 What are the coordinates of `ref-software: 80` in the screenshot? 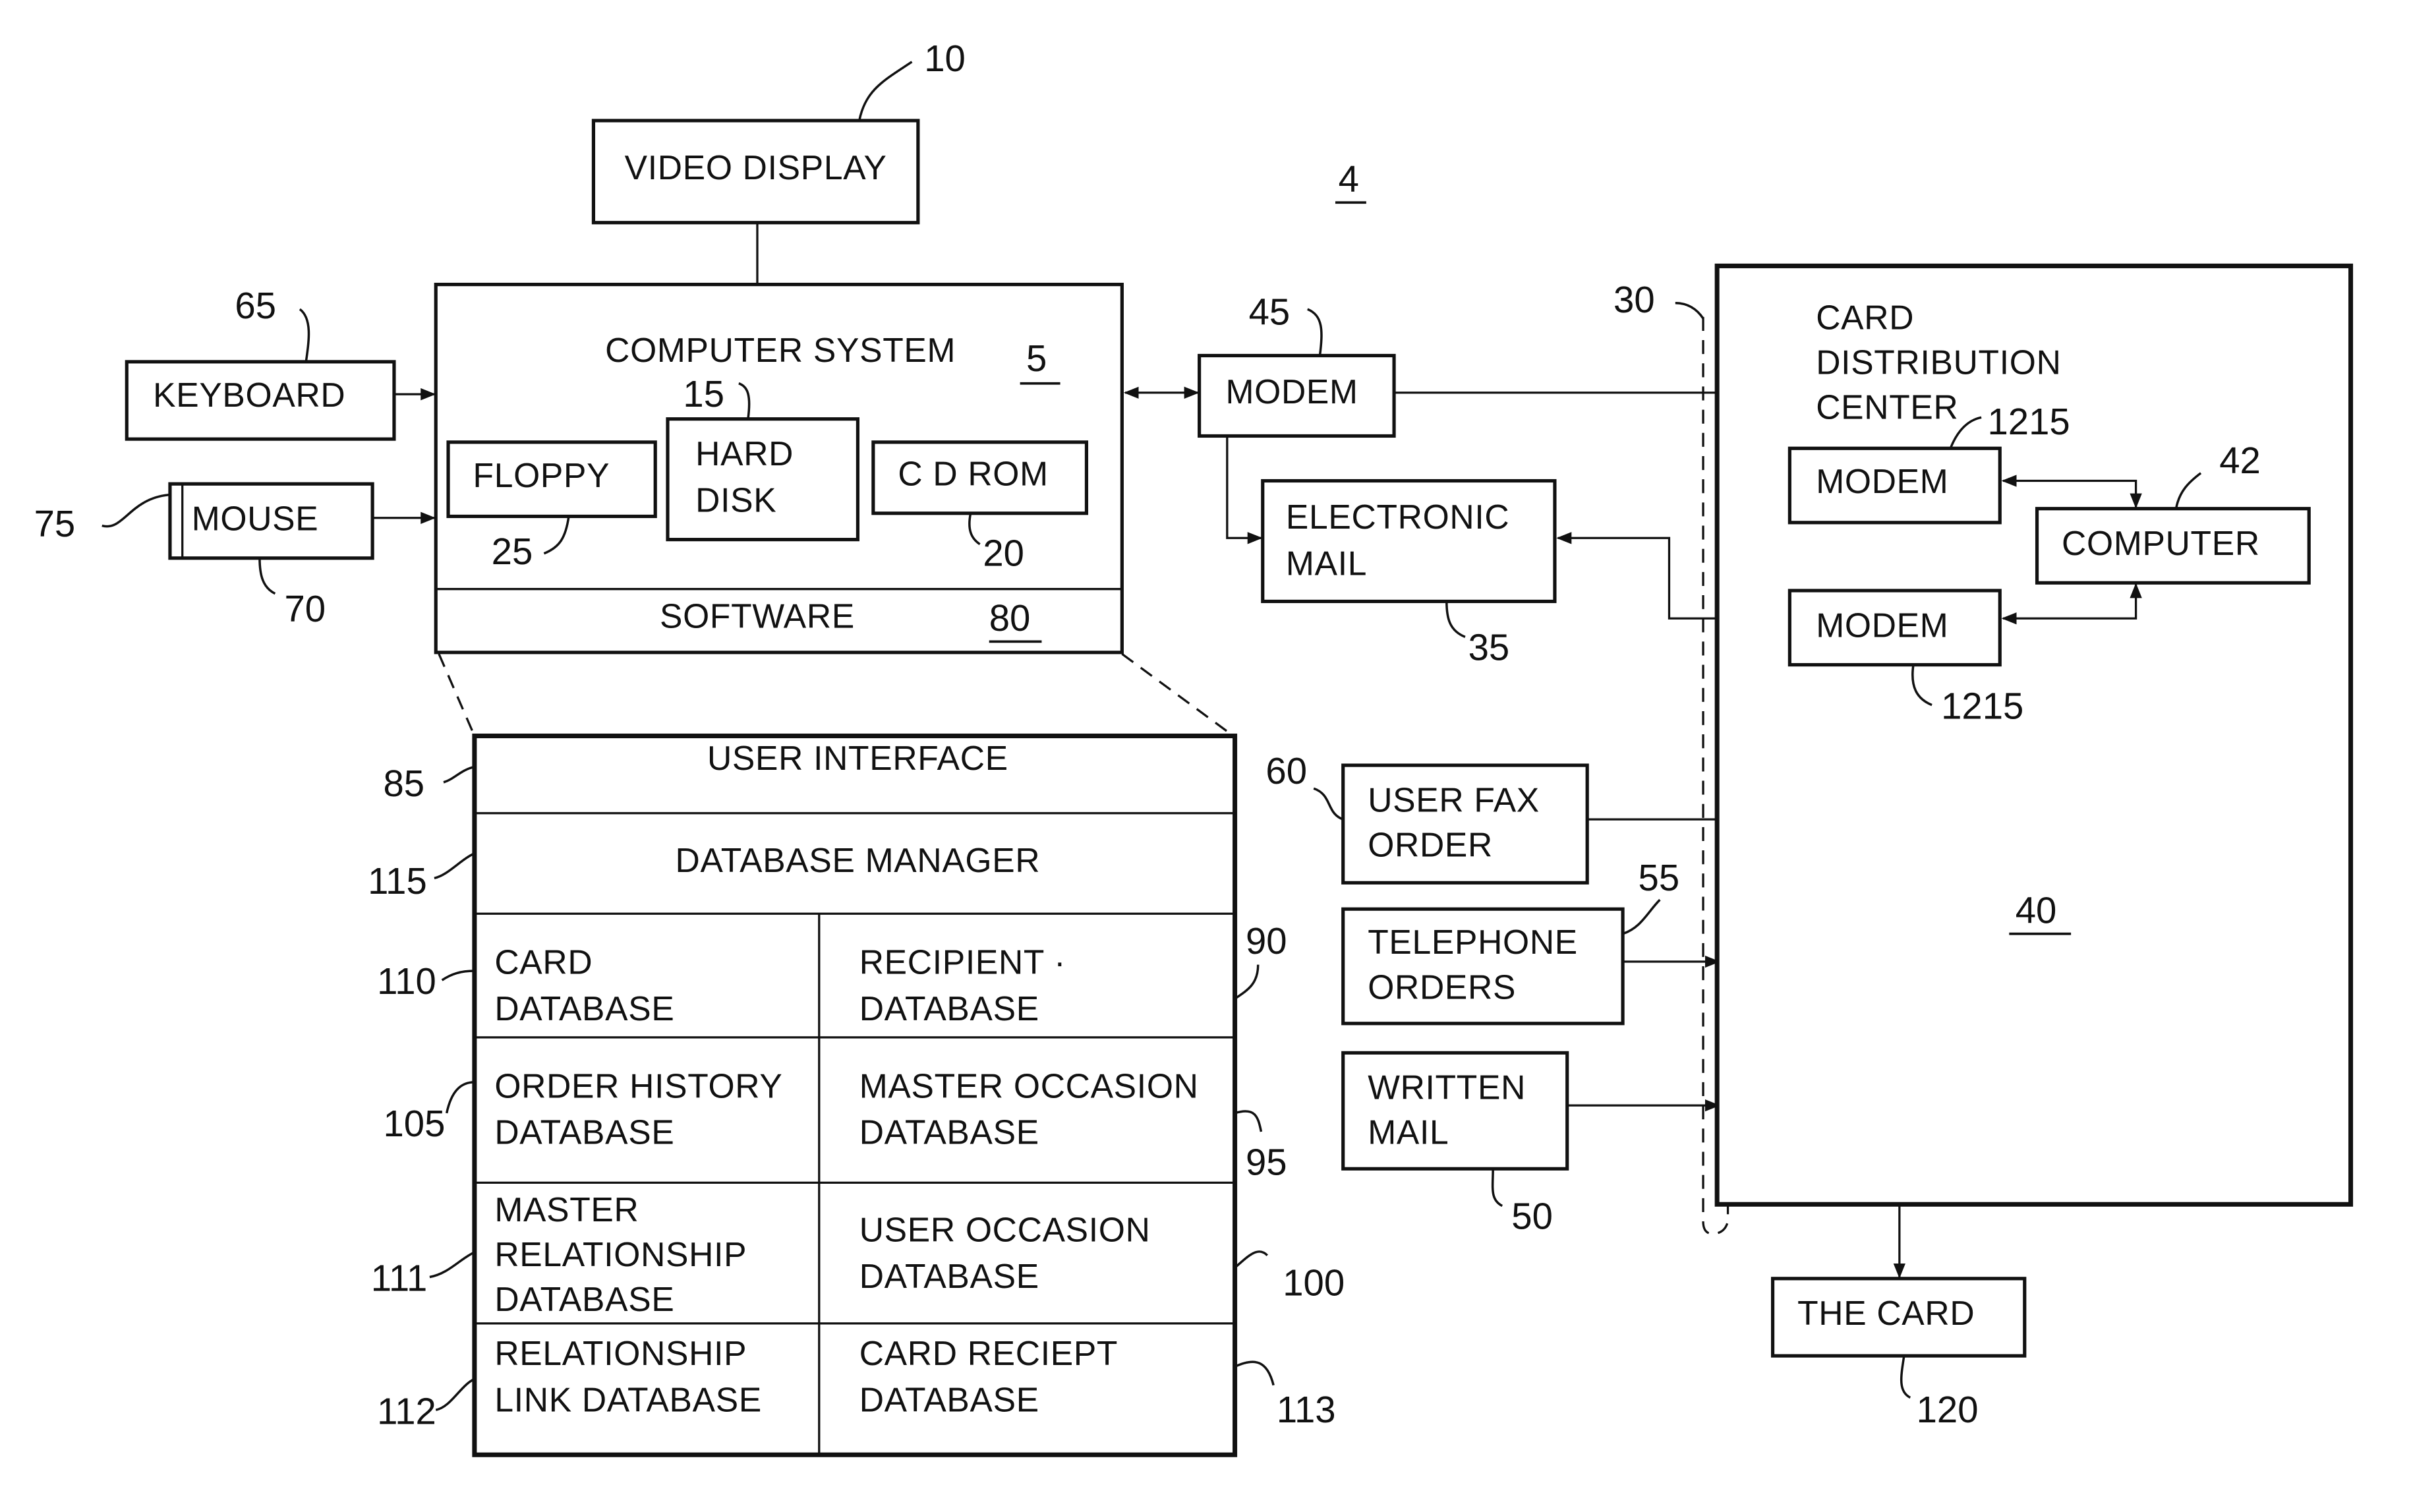 It's located at (1010, 618).